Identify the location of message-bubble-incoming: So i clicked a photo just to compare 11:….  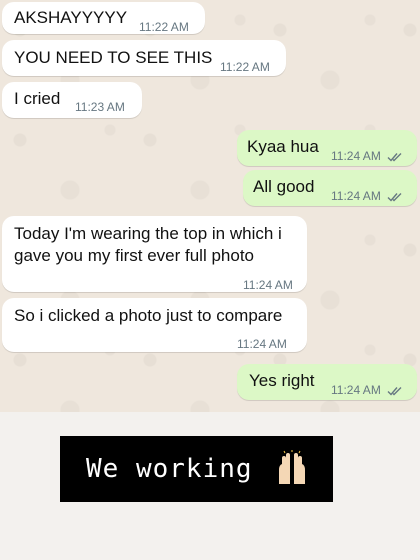
(154, 325).